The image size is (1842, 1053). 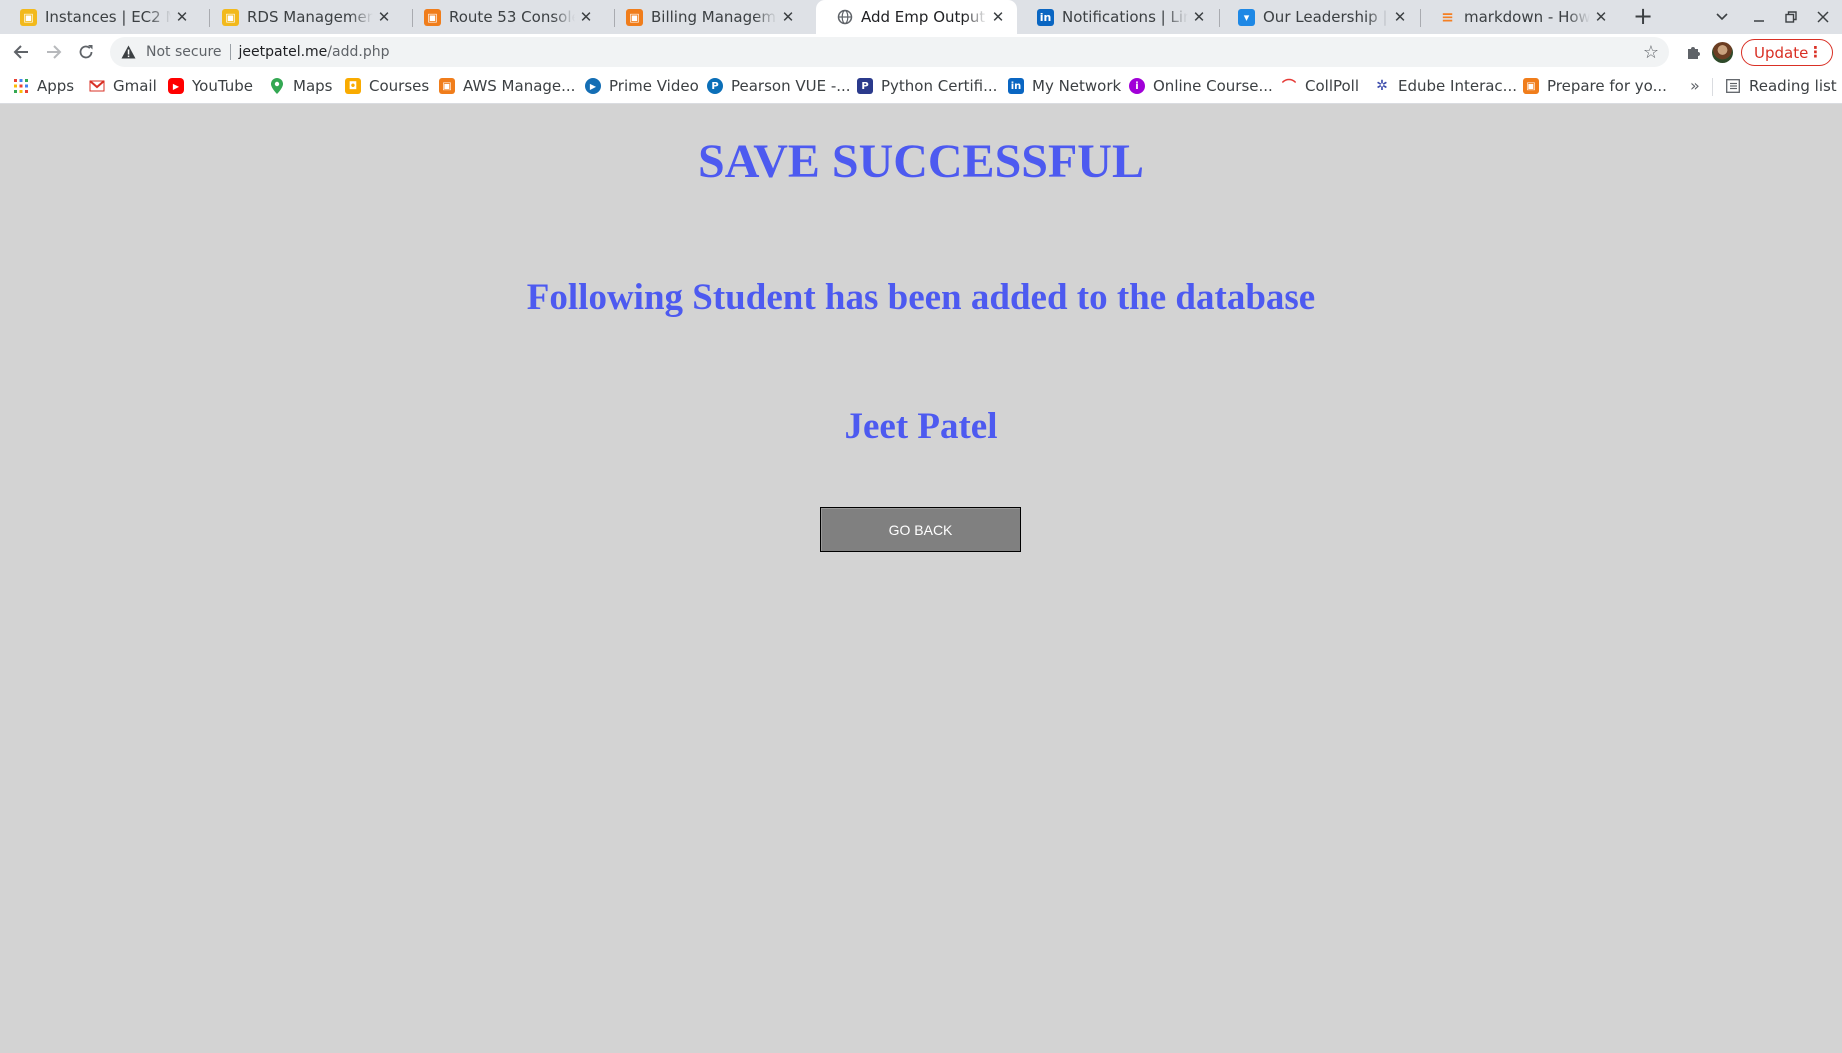 I want to click on tab-billing: ▣ Billing Management Console ✕, so click(x=706, y=17).